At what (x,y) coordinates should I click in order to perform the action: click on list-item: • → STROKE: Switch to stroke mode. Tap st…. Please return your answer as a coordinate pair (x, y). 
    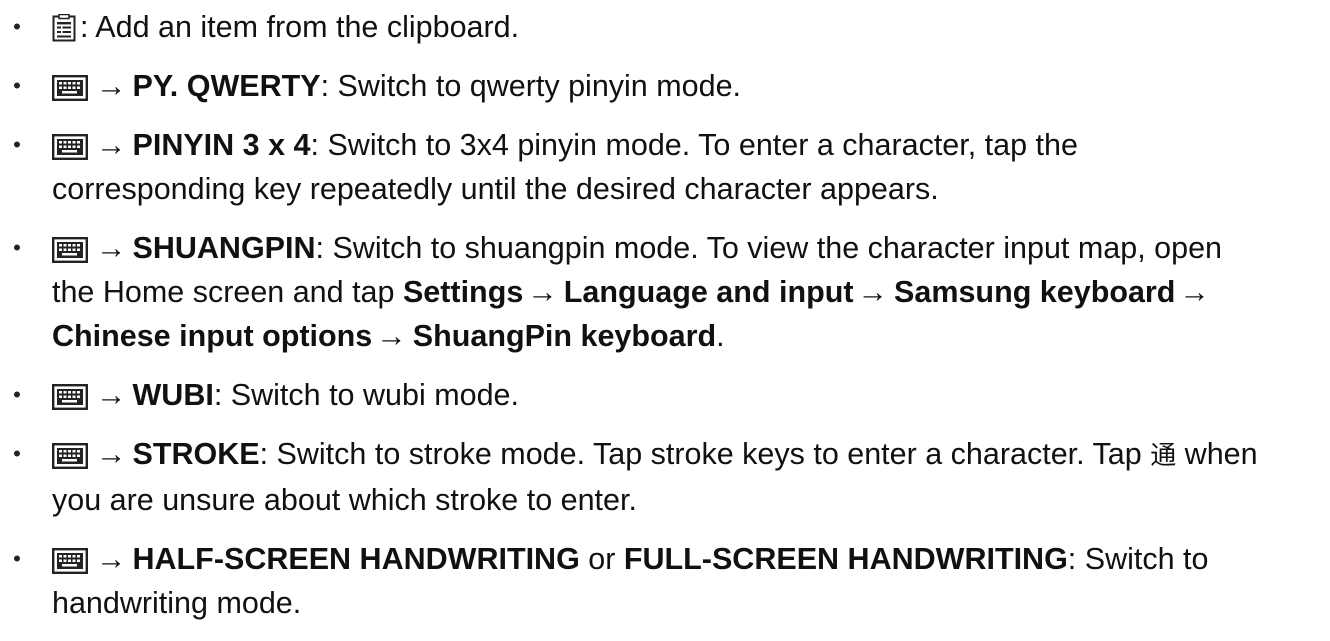
    Looking at the image, I should click on (665, 477).